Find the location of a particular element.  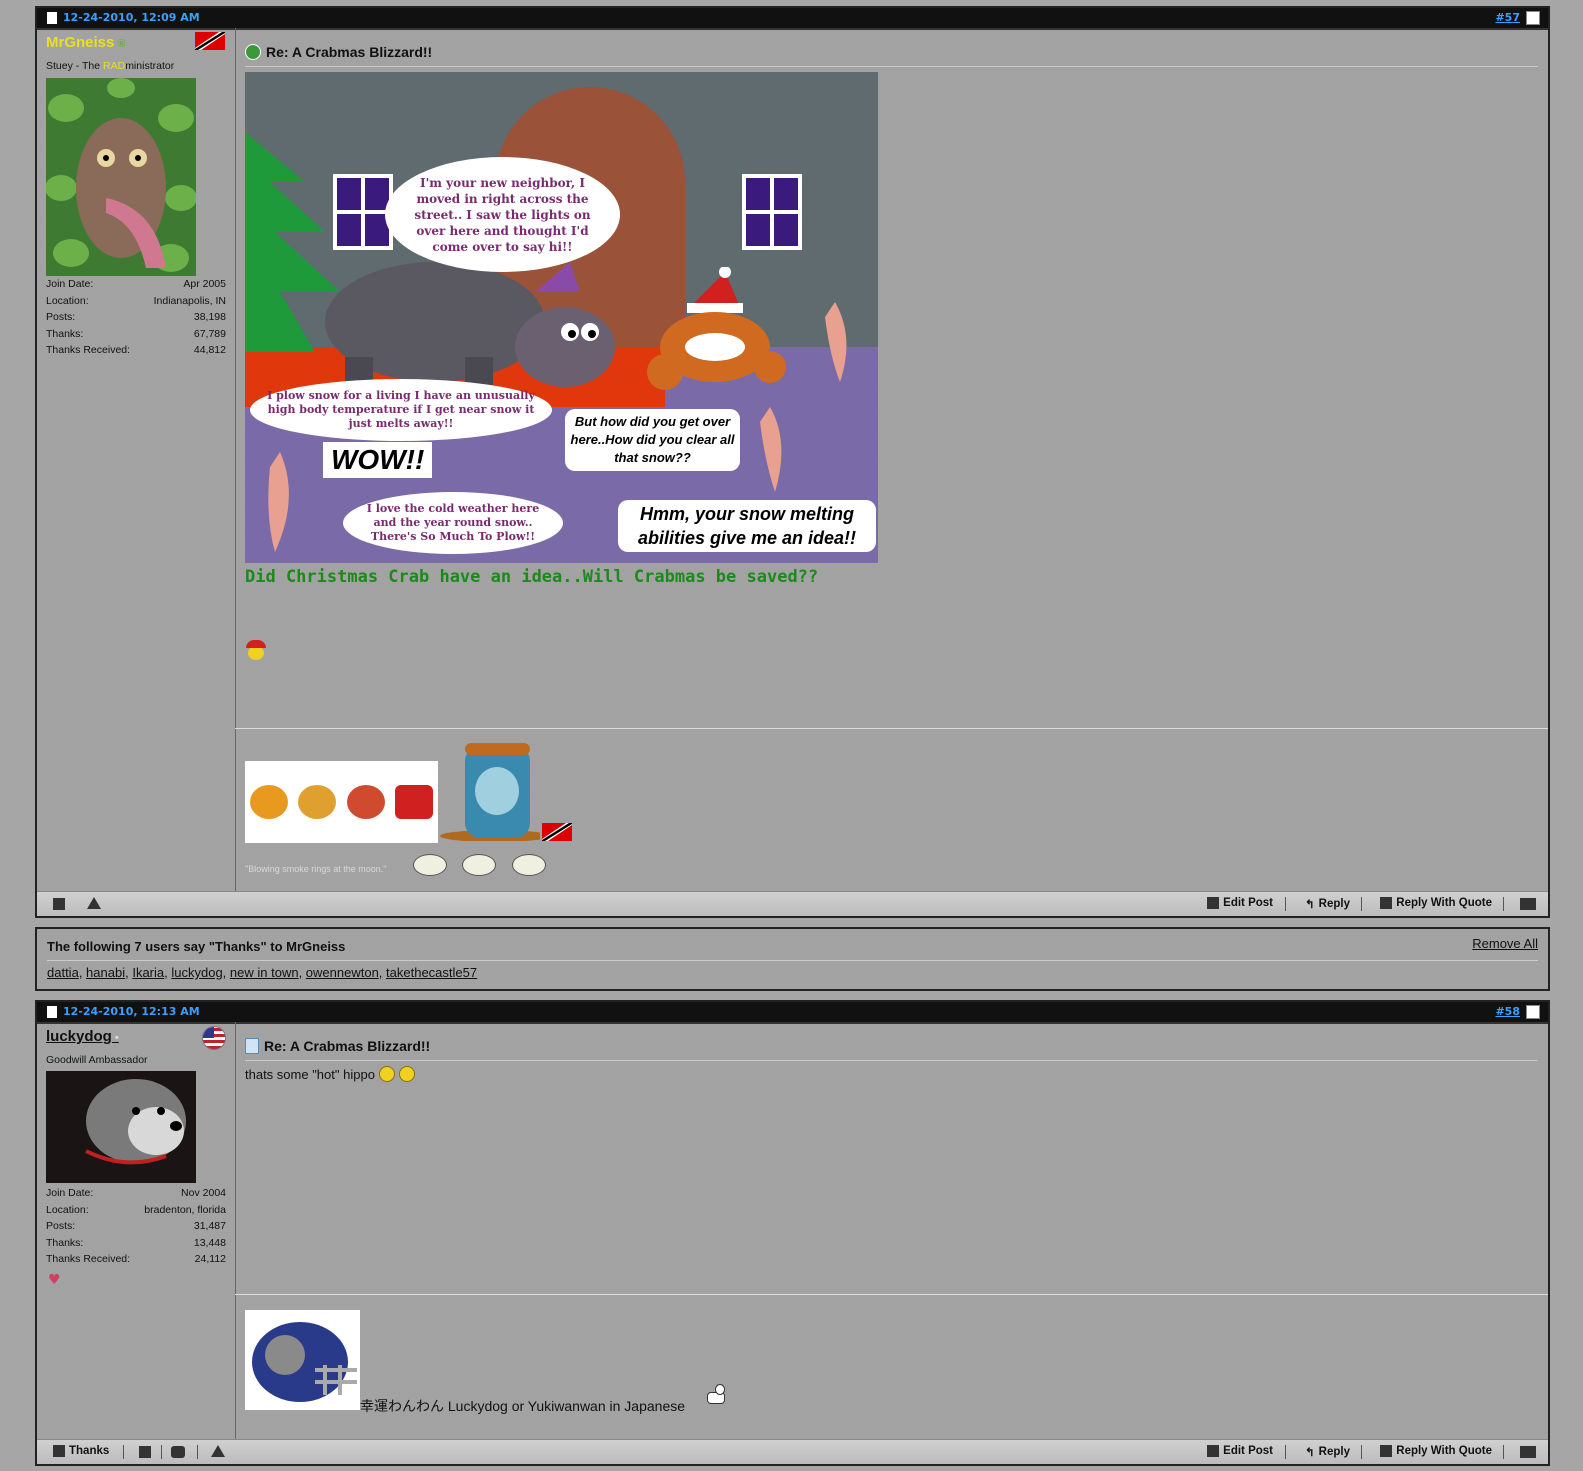

post-document-icon is located at coordinates (252, 1046).